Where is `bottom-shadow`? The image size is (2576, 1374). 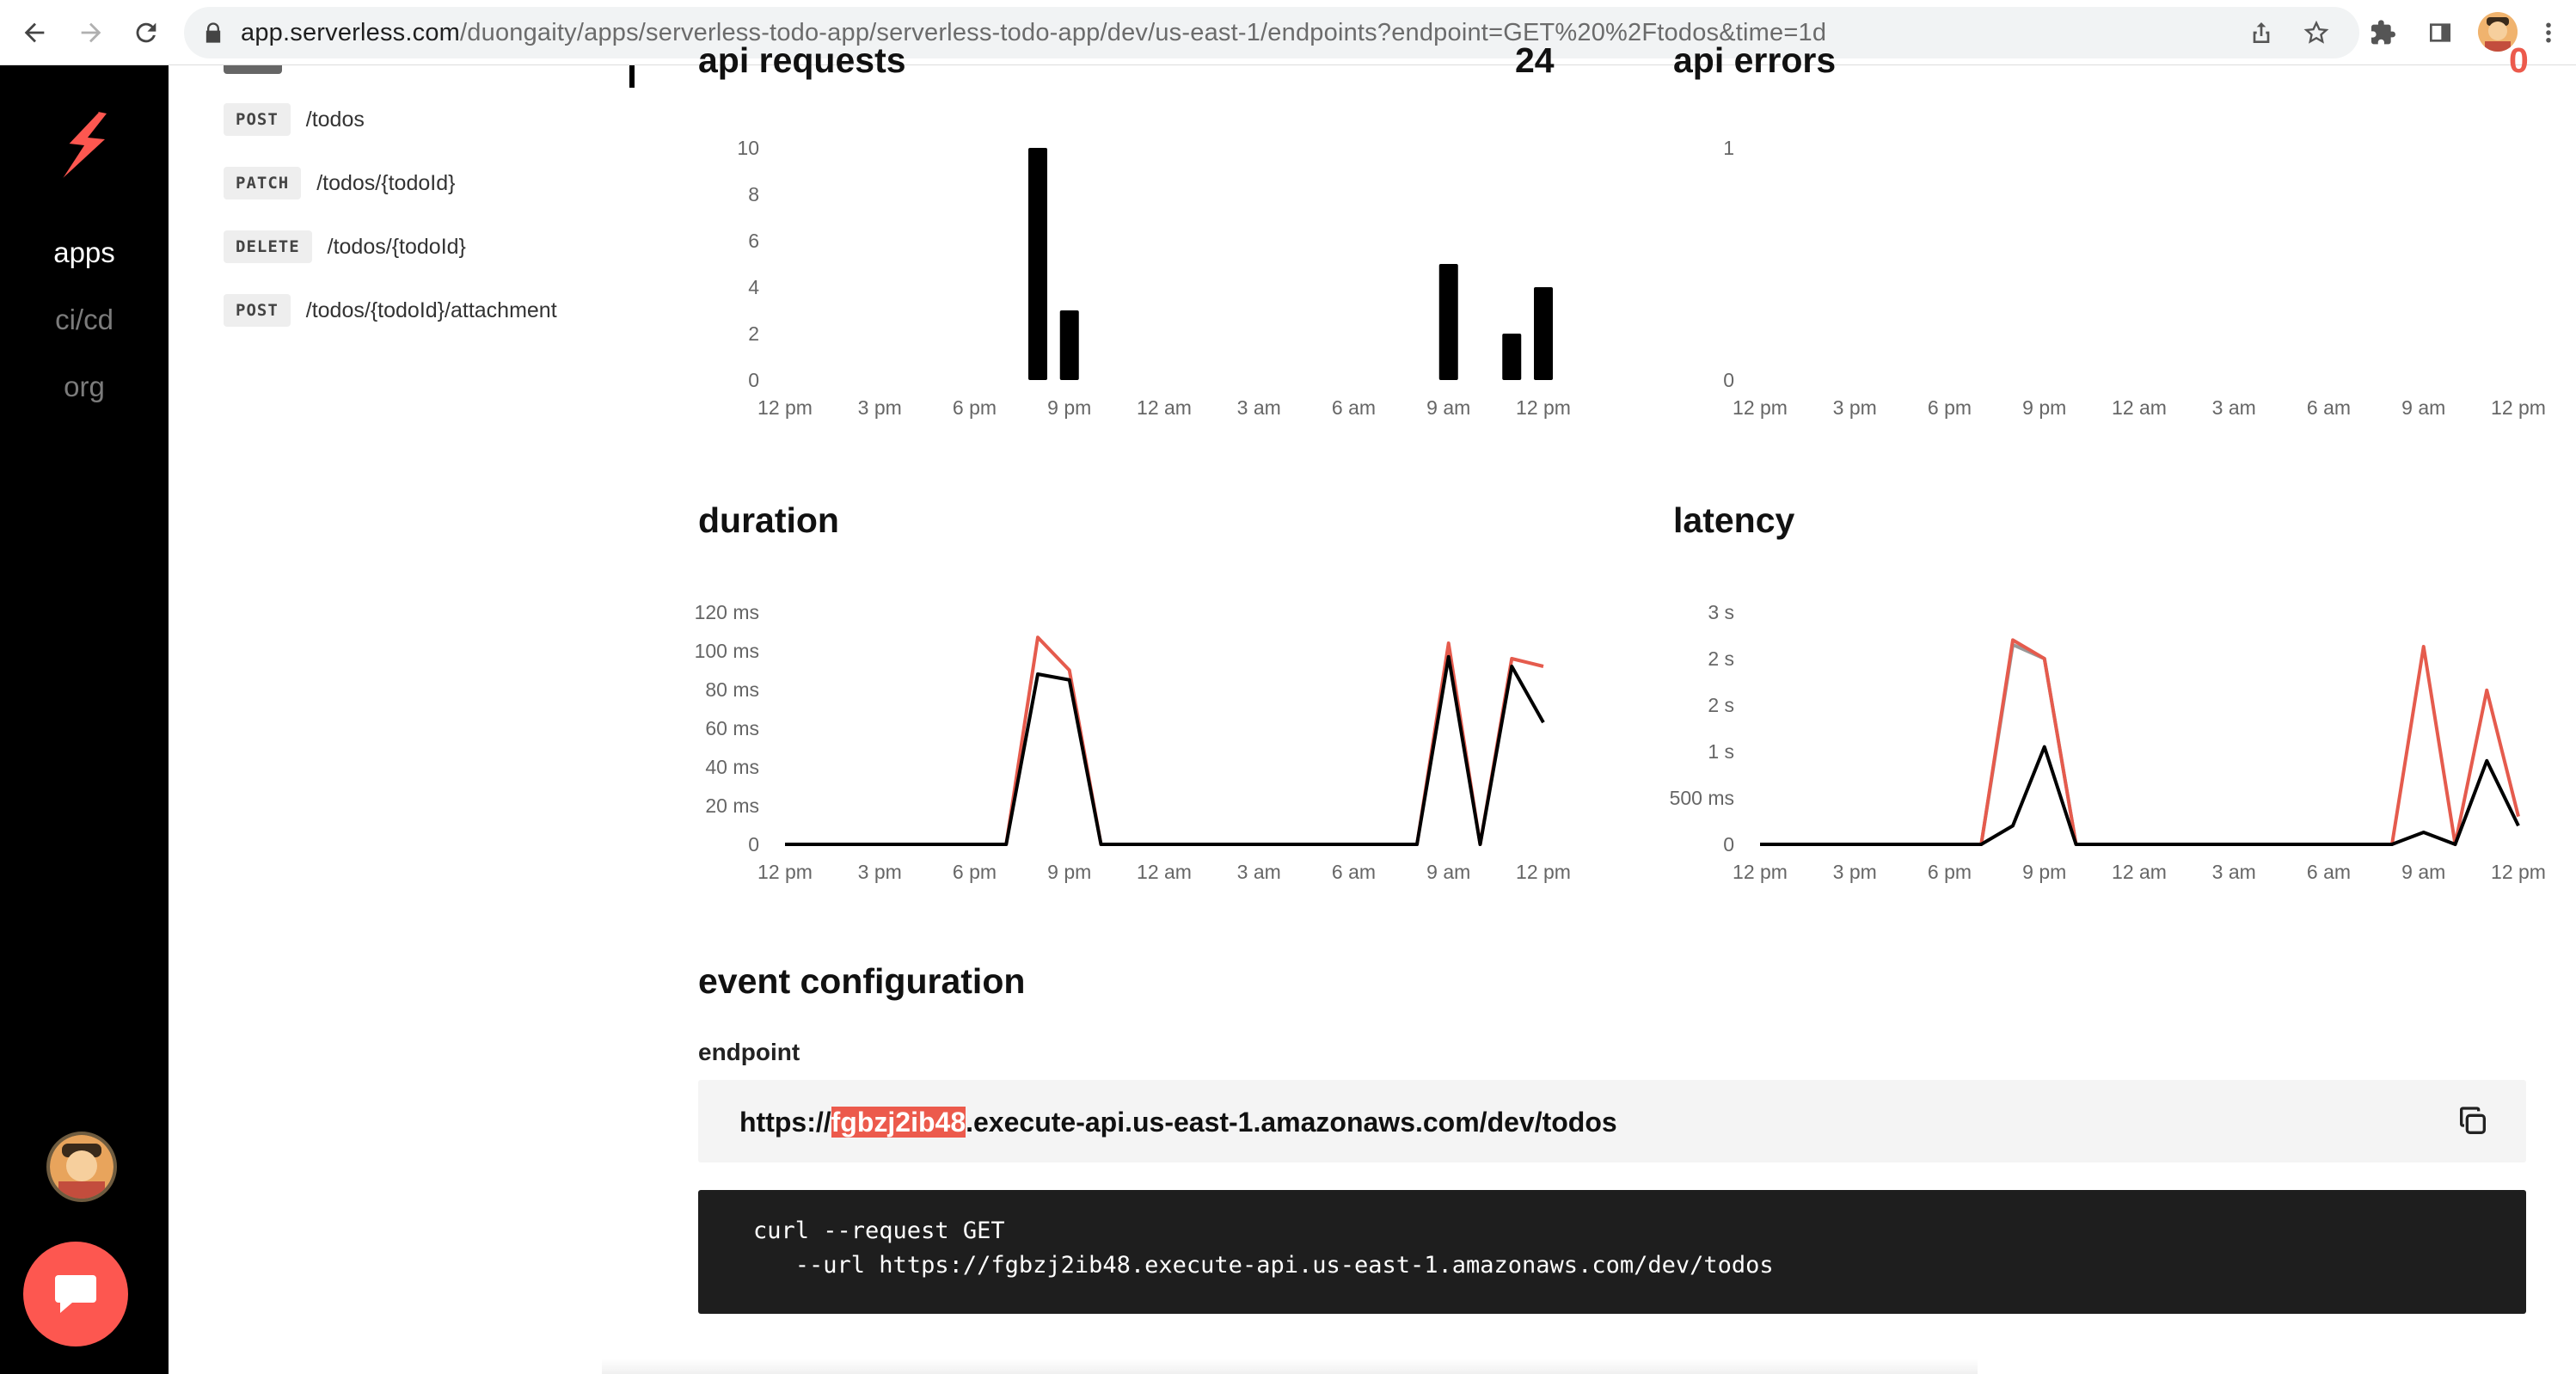 bottom-shadow is located at coordinates (1290, 1366).